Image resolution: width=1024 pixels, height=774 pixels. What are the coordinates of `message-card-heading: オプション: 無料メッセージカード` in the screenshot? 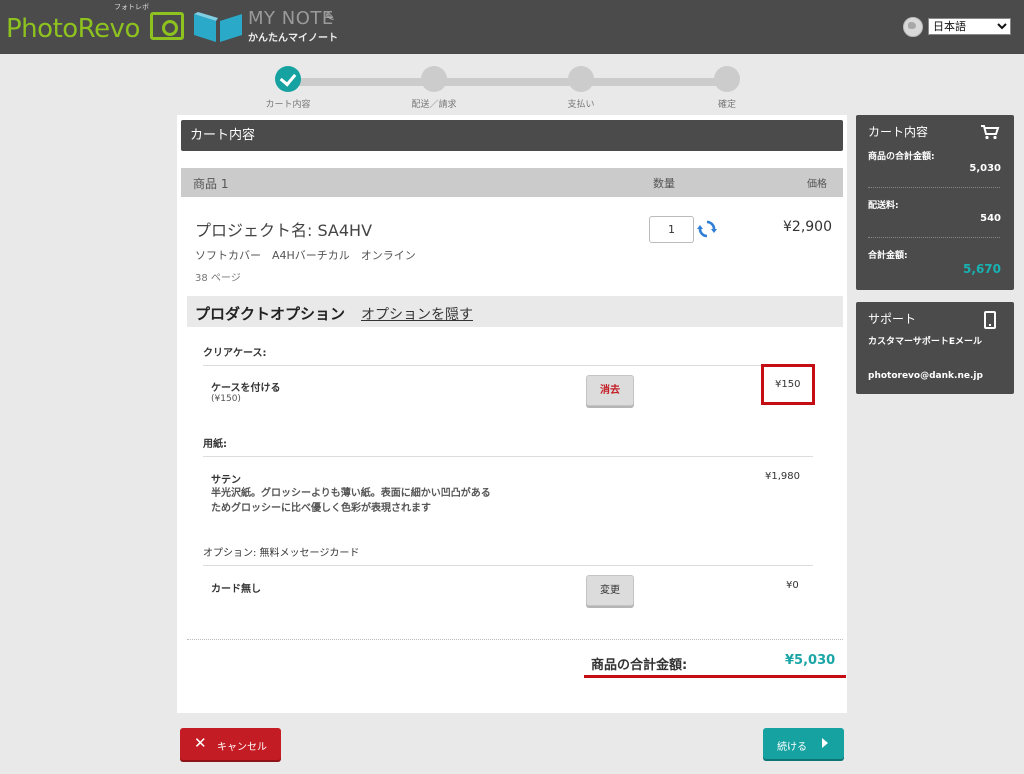 It's located at (281, 553).